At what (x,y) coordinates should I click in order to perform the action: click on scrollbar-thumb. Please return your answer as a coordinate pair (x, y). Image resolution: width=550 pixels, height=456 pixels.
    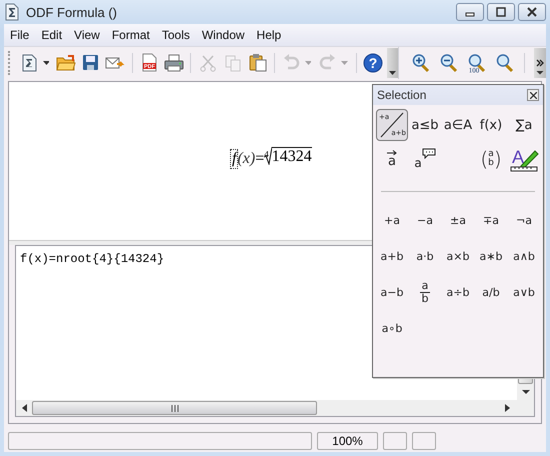
    Looking at the image, I should click on (174, 408).